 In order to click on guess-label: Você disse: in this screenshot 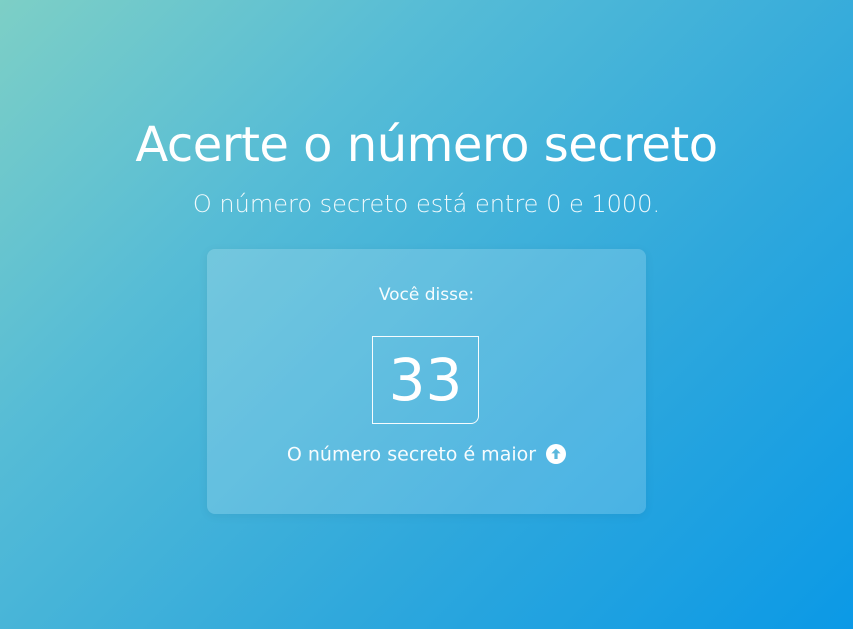, I will do `click(426, 295)`.